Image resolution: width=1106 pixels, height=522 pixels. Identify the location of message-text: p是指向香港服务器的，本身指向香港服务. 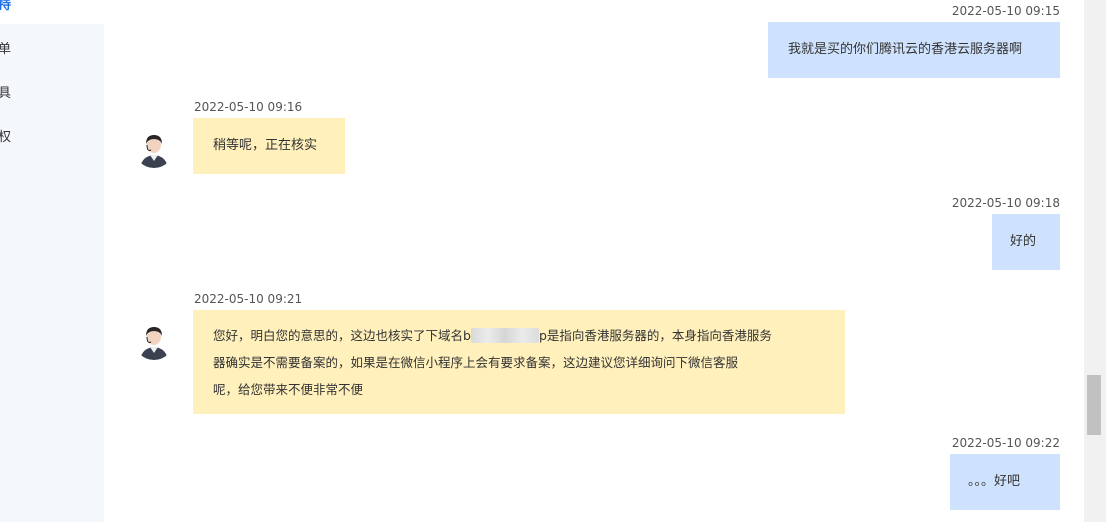
(655, 335).